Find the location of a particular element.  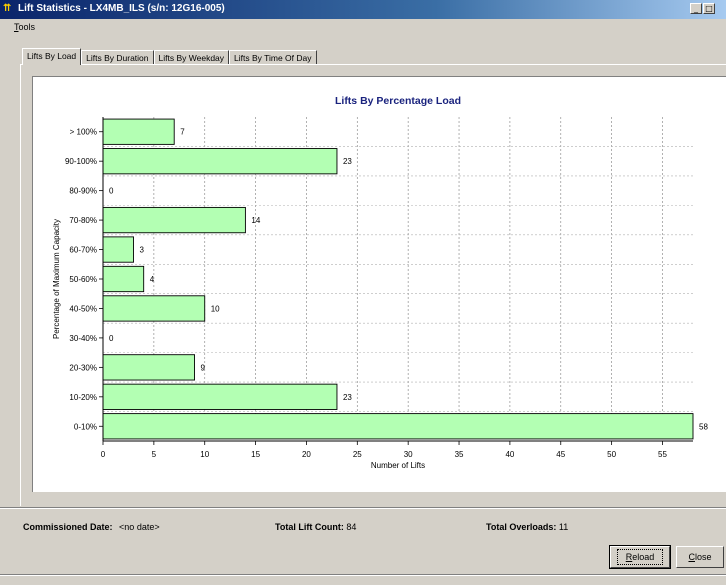

x-tick-label: 20 is located at coordinates (306, 454).